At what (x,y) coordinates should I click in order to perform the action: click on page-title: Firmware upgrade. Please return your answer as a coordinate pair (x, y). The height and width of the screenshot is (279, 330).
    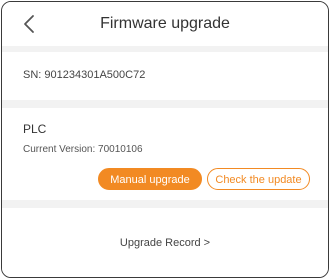
    Looking at the image, I should click on (165, 23).